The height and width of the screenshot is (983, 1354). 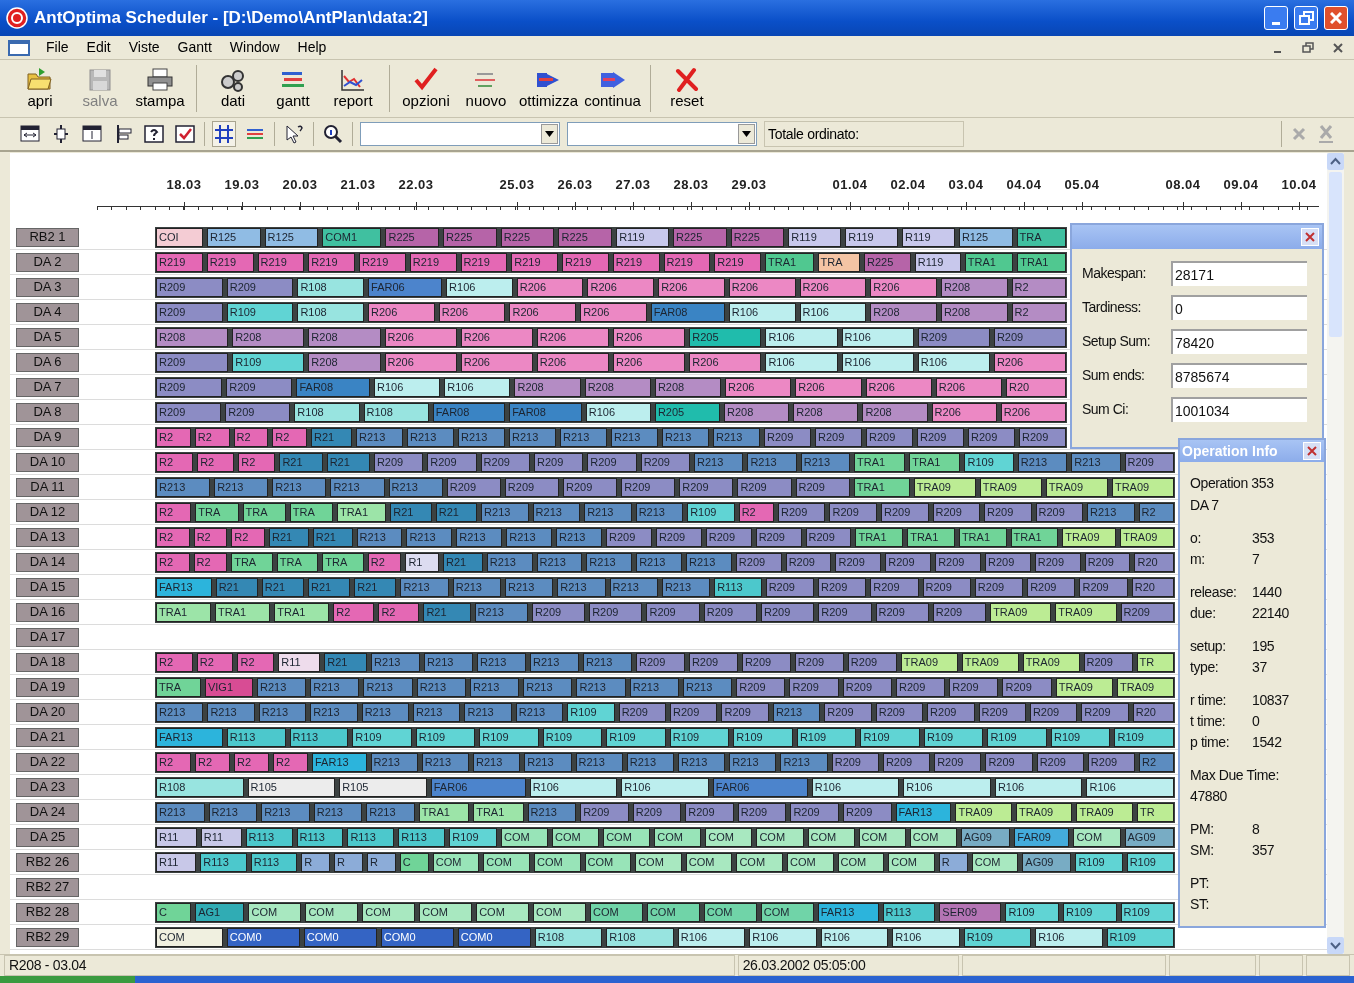 I want to click on task-bar: R, so click(x=316, y=862).